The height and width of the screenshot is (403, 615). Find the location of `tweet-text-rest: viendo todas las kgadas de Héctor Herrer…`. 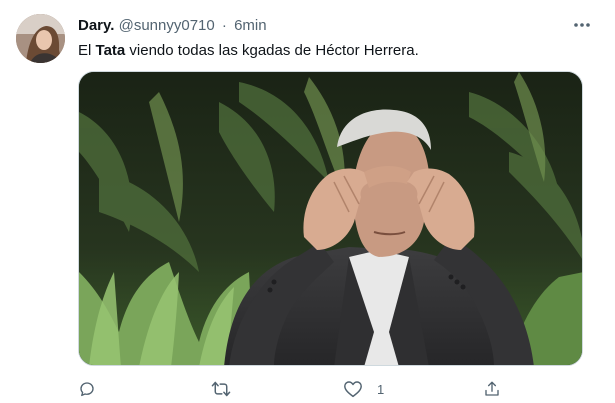

tweet-text-rest: viendo todas las kgadas de Héctor Herrer… is located at coordinates (272, 50).